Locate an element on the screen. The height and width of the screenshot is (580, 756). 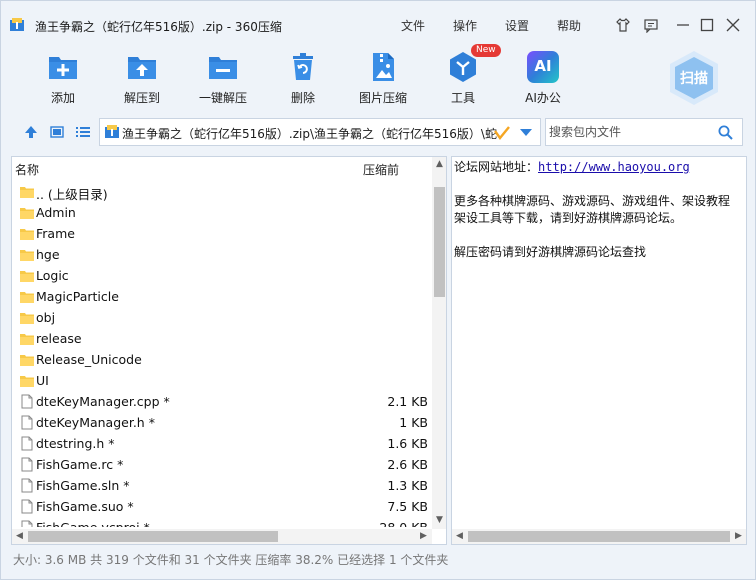
forum-address-label: 论坛网站地址： is located at coordinates (496, 167).